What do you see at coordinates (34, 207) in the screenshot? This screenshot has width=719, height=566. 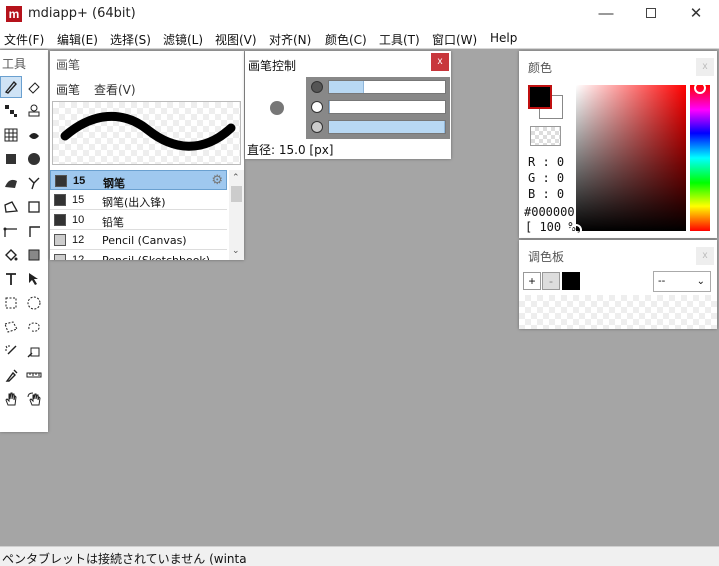 I see `tool-rect` at bounding box center [34, 207].